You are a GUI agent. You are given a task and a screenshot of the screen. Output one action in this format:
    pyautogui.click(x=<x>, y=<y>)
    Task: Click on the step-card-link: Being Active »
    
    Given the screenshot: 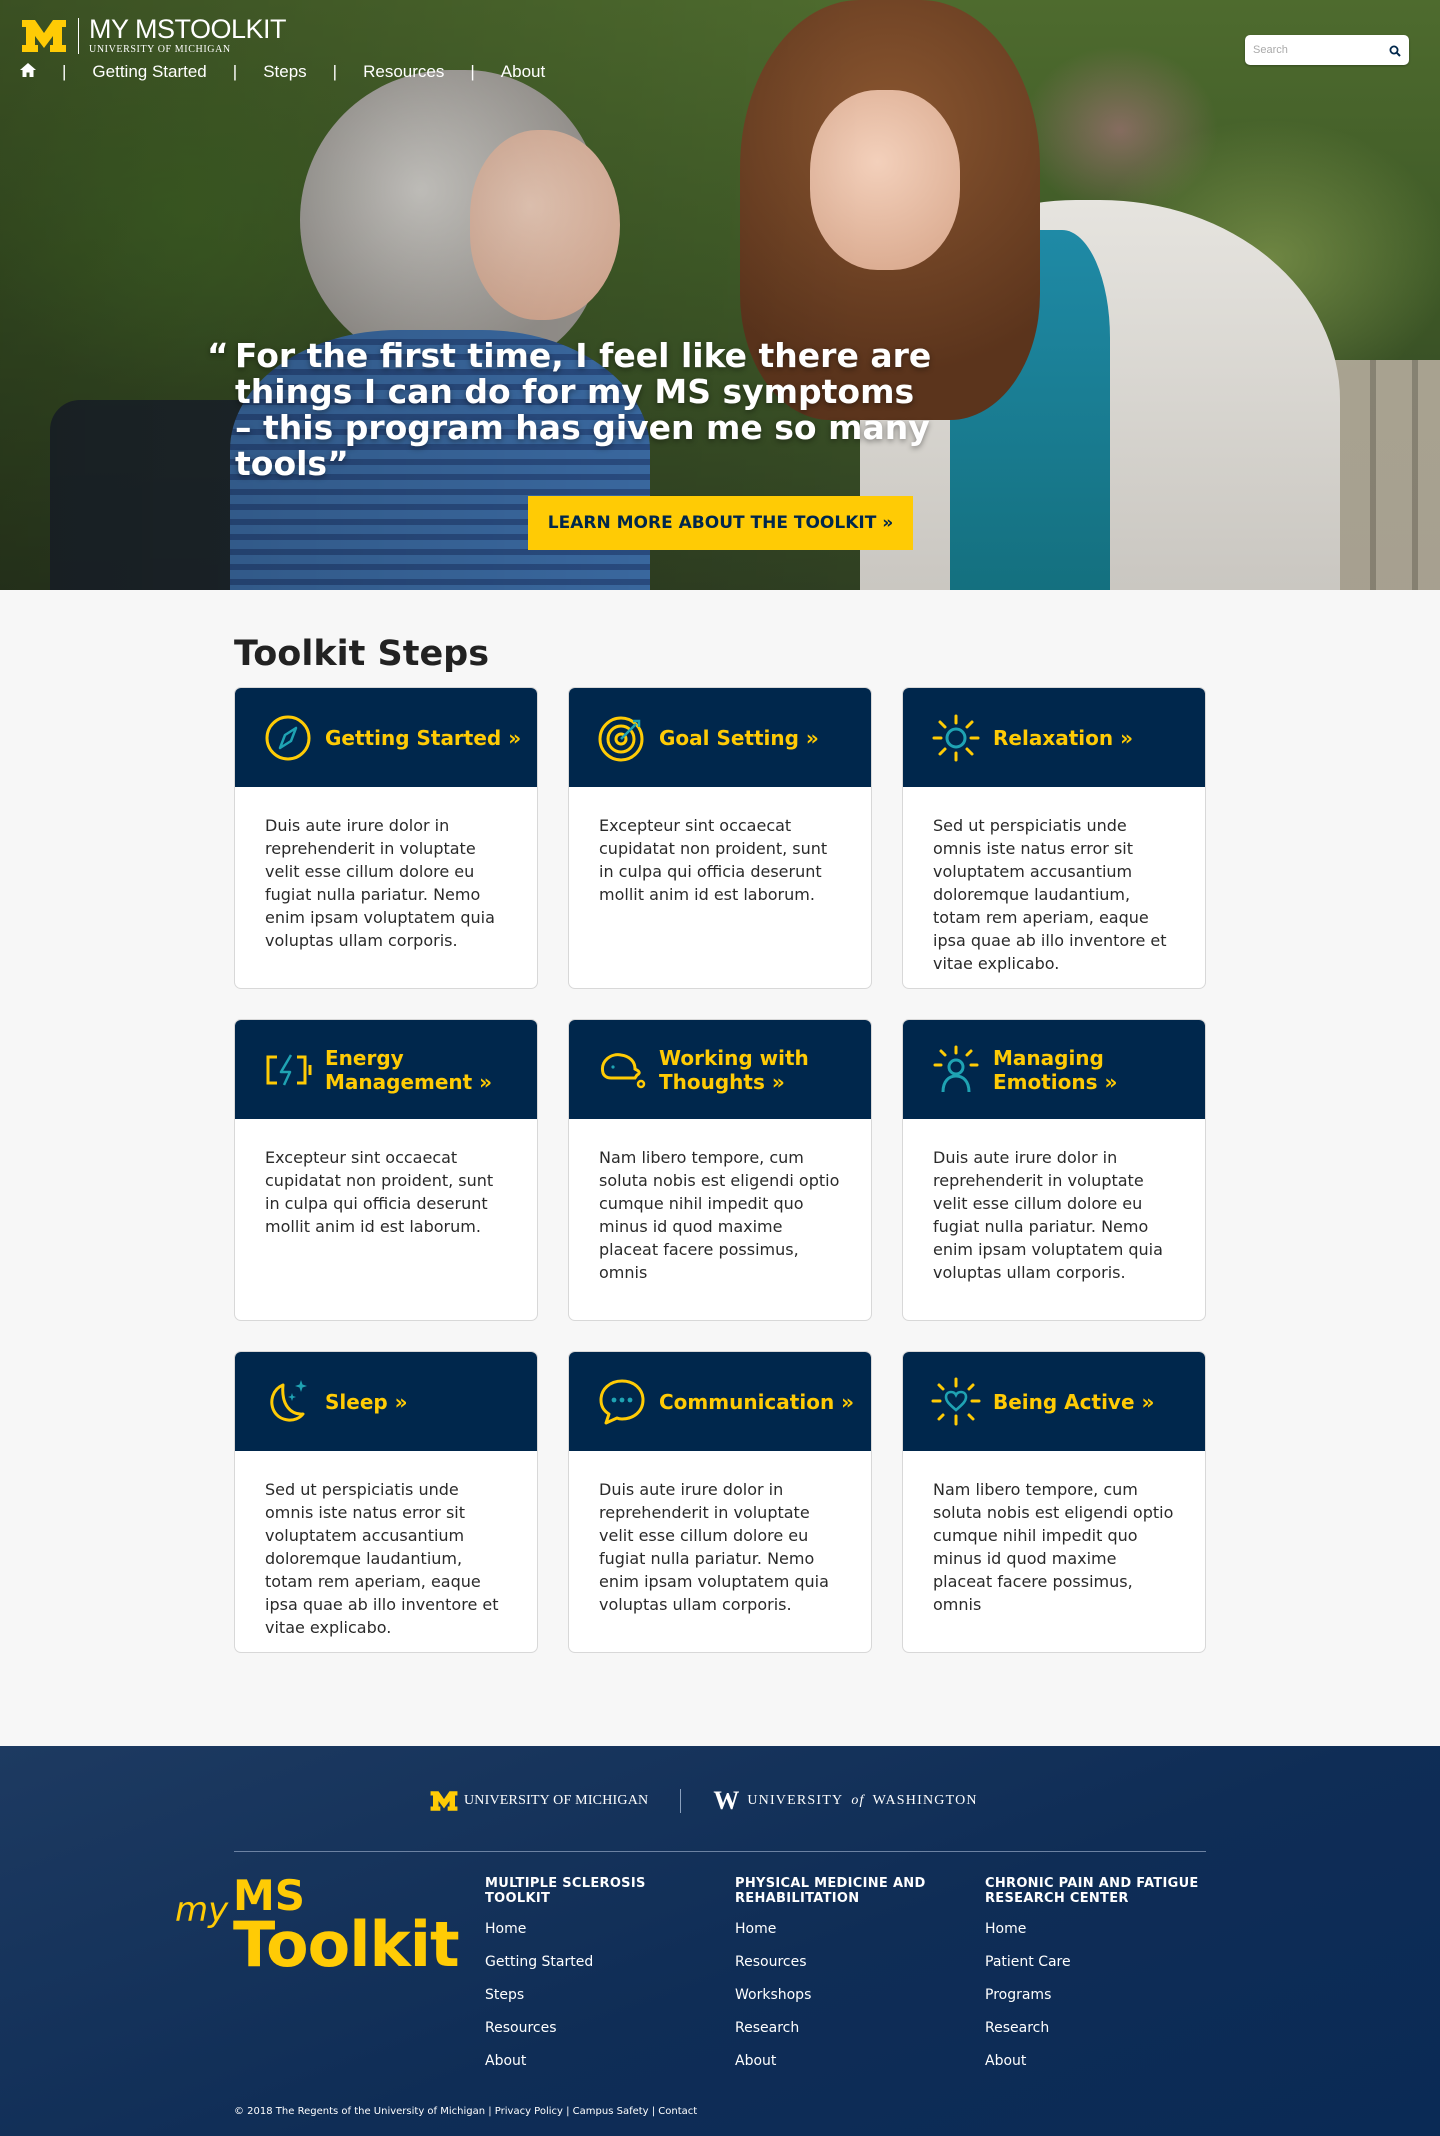 What is the action you would take?
    pyautogui.click(x=1054, y=1401)
    